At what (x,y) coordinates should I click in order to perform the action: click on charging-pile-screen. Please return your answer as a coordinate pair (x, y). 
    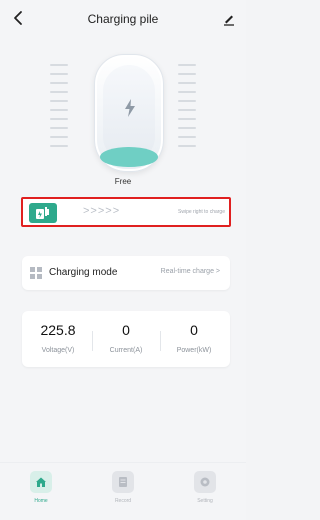
    Looking at the image, I should click on (129, 116).